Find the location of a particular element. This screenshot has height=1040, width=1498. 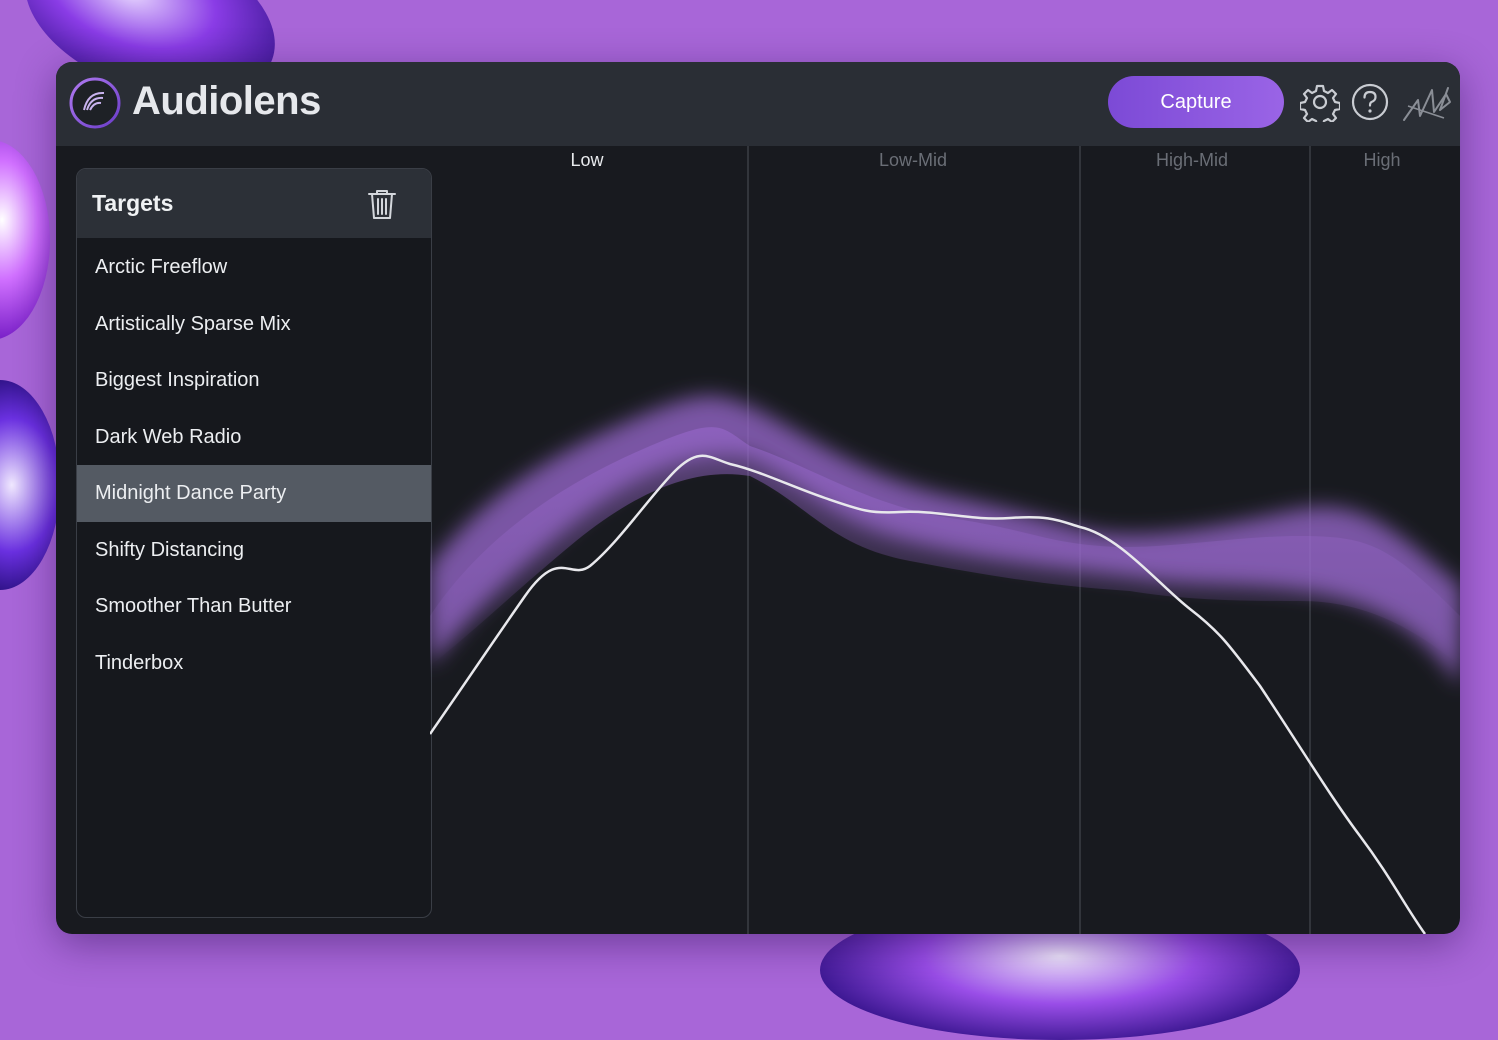

target-item: Dark Web Radio is located at coordinates (254, 437).